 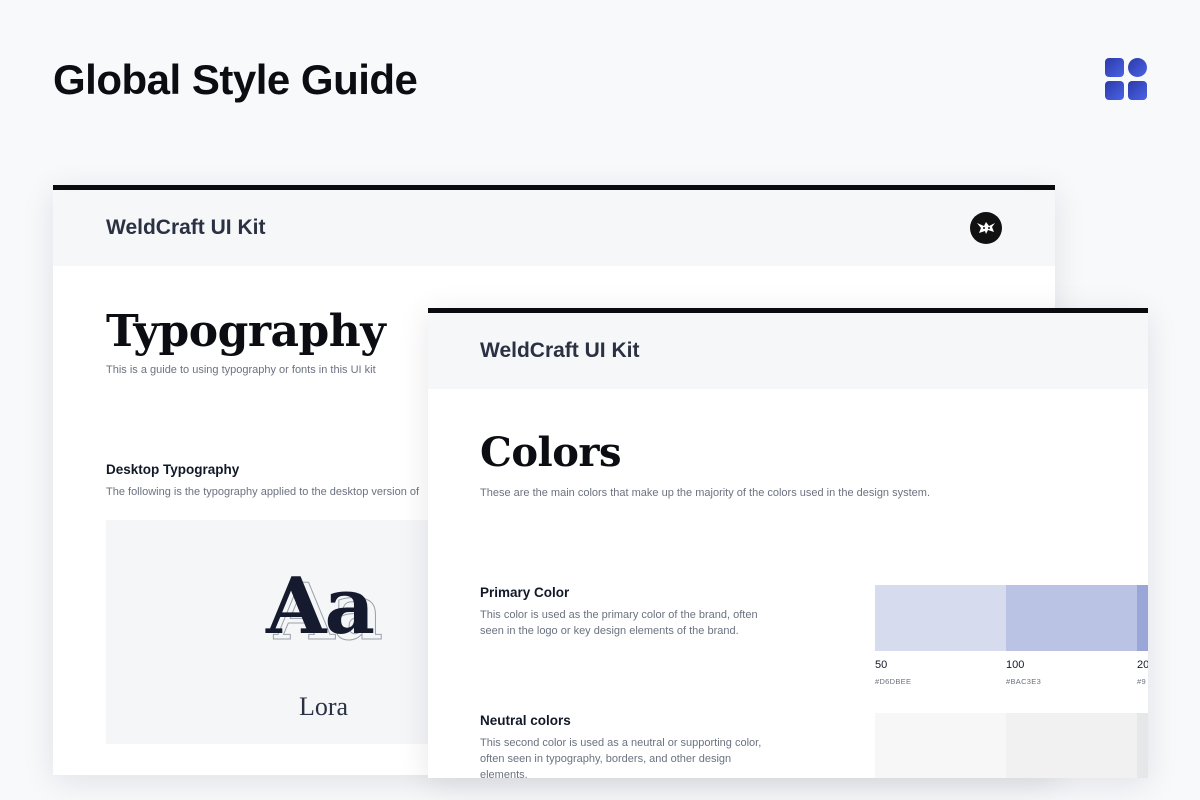 I want to click on swatch-label: 20 #9, so click(x=1142, y=672).